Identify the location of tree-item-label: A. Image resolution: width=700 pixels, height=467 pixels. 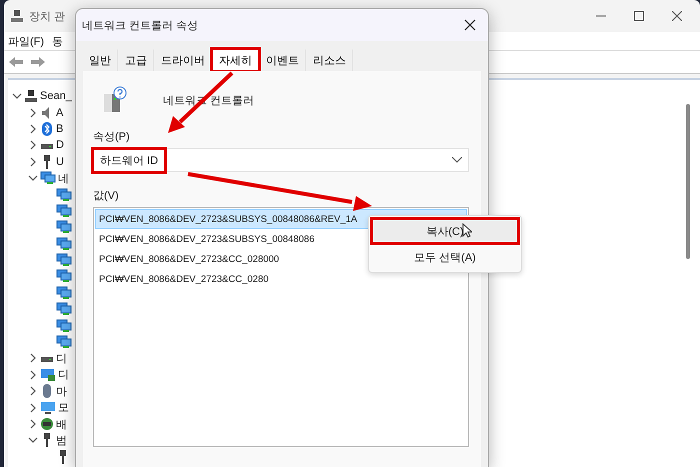
(60, 112).